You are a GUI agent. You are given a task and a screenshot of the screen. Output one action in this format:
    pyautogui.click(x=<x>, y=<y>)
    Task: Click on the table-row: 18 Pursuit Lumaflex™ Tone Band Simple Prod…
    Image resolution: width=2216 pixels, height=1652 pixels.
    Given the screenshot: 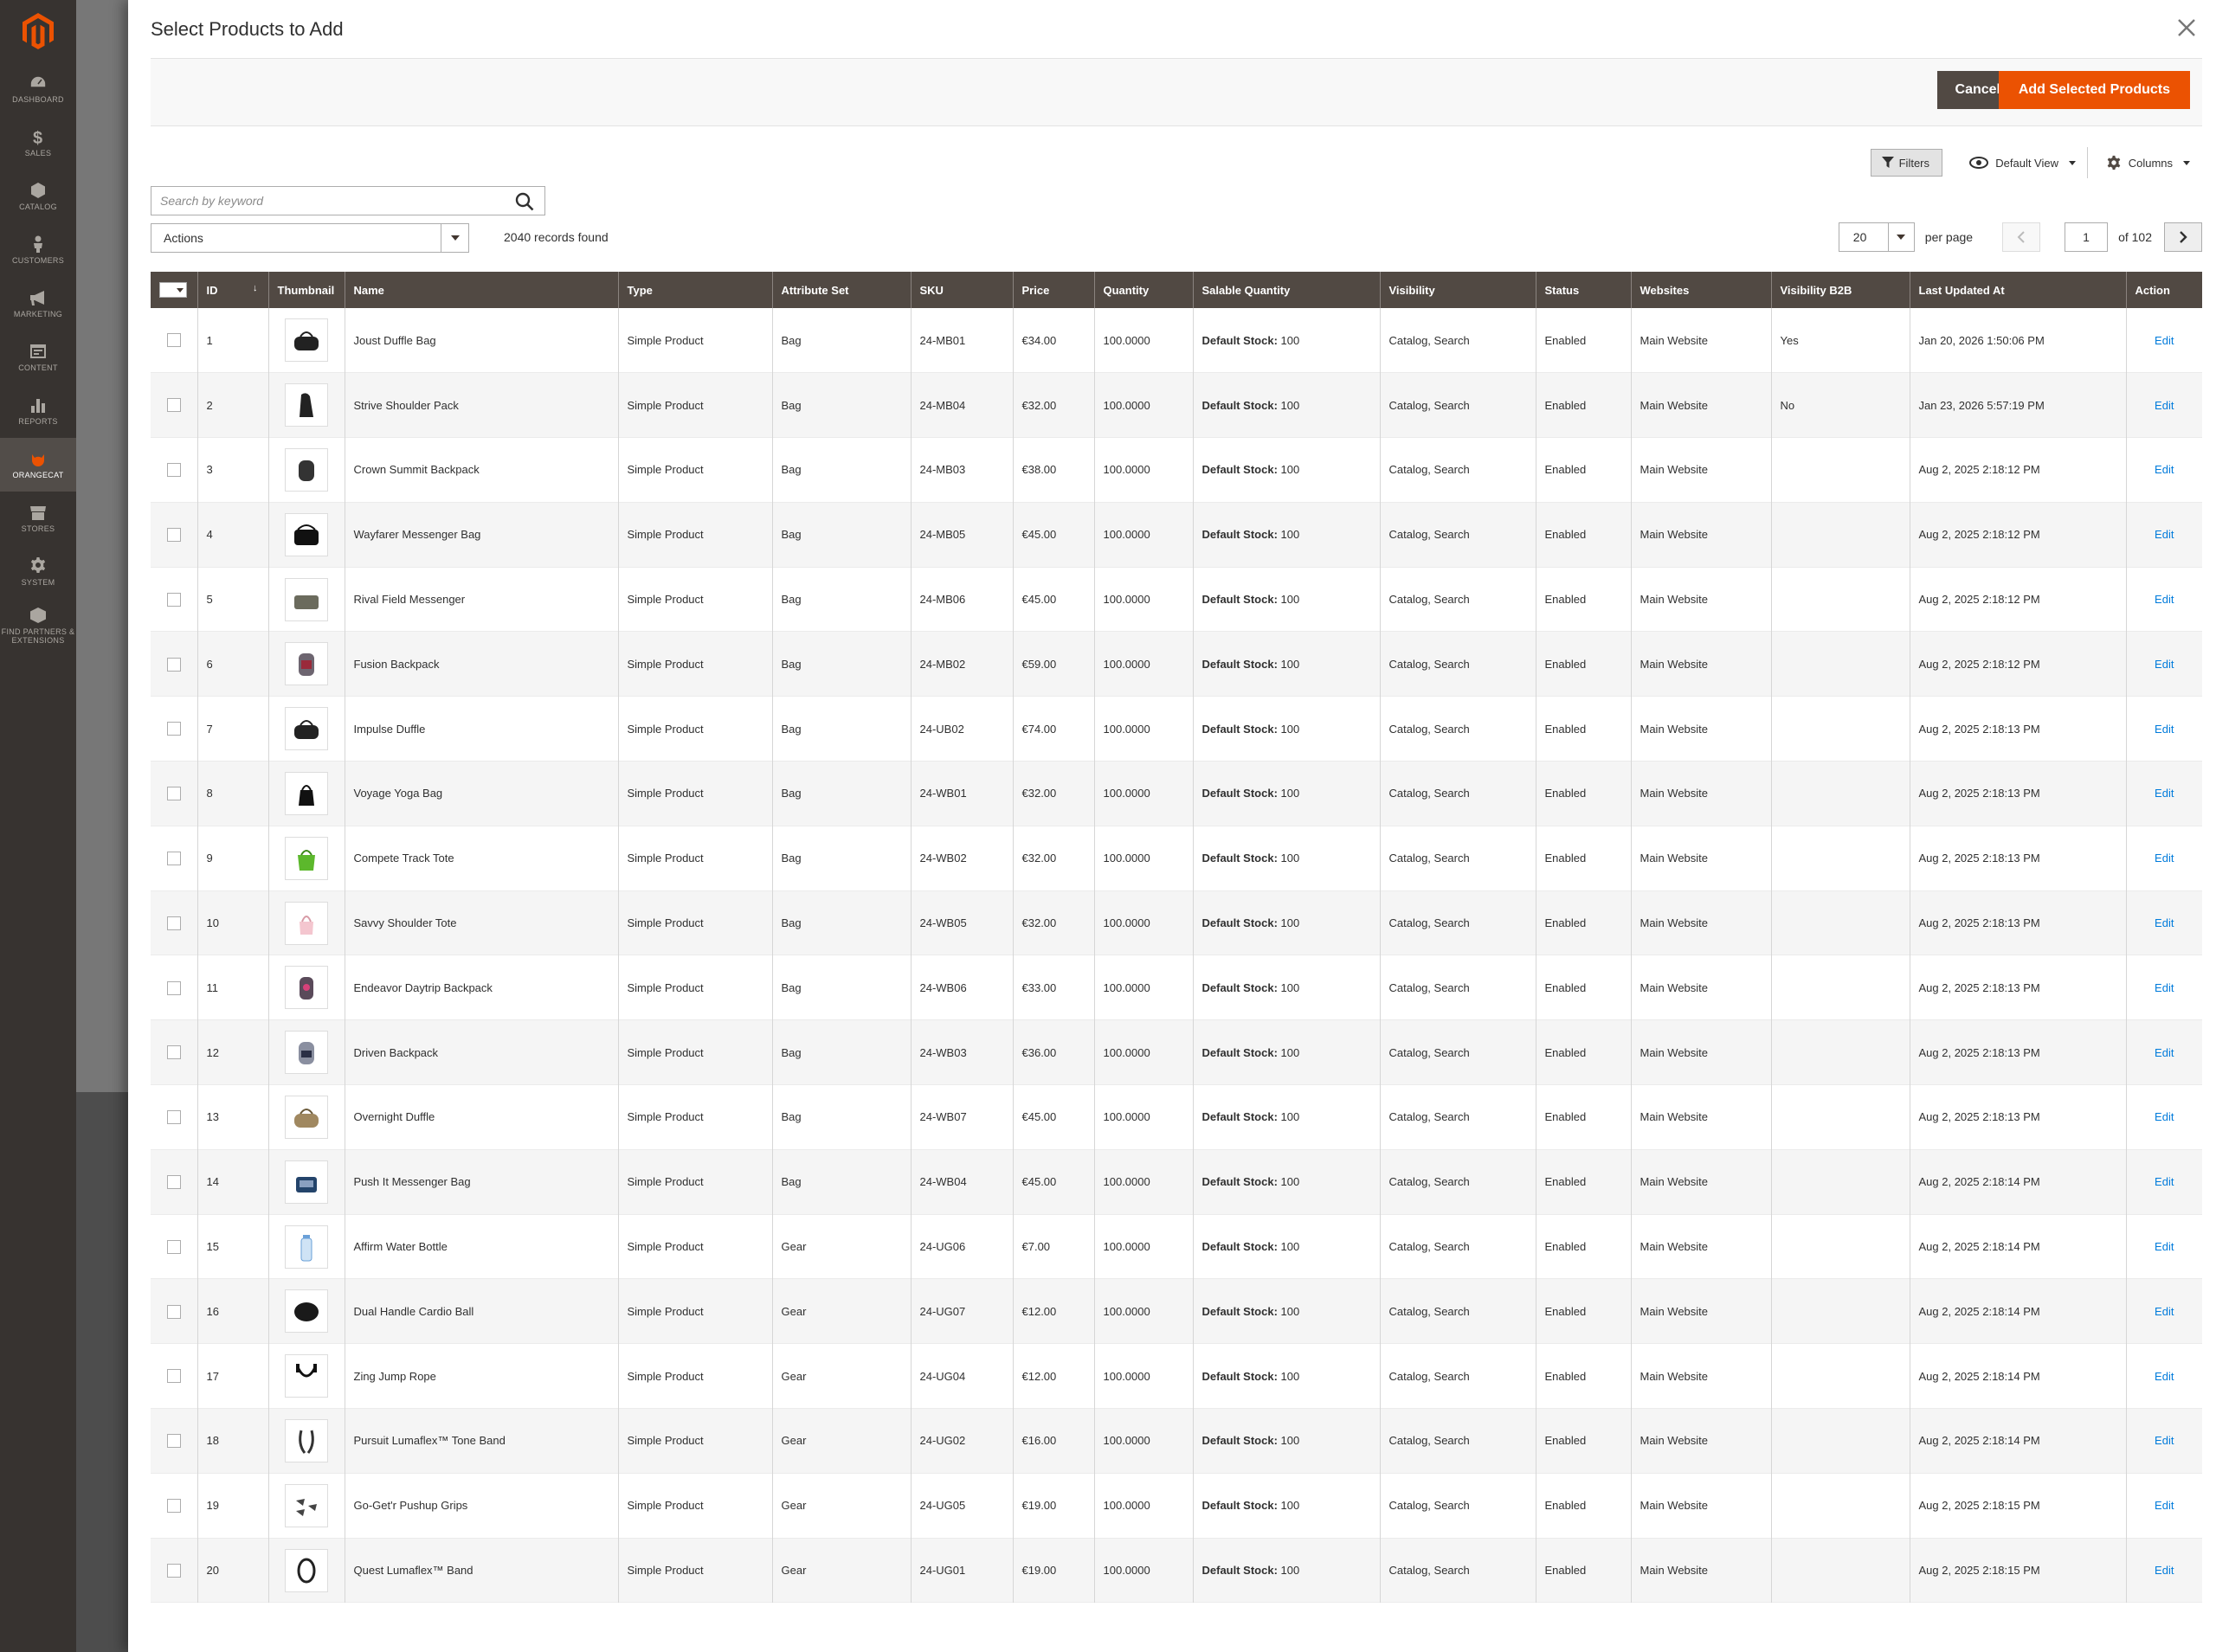 What is the action you would take?
    pyautogui.click(x=1176, y=1441)
    